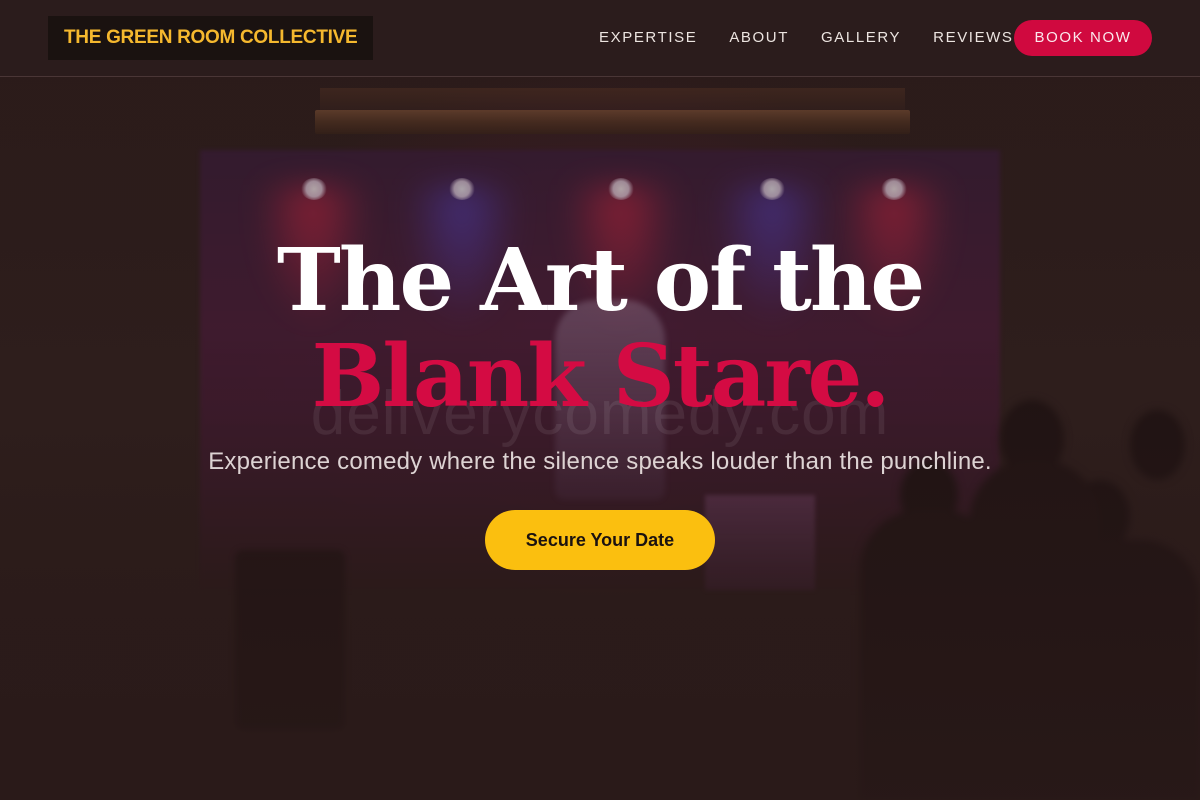  Describe the element at coordinates (973, 38) in the screenshot. I see `nav-link-reviews: REVIEWS` at that location.